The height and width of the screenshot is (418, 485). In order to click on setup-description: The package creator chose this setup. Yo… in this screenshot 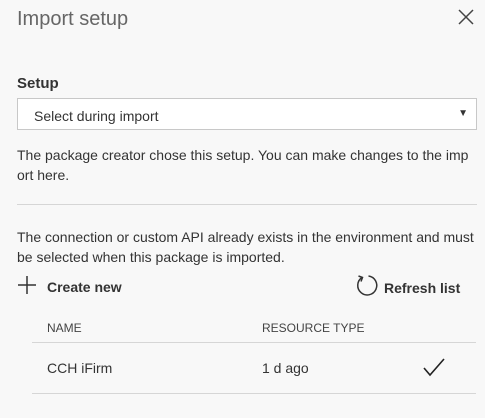, I will do `click(243, 165)`.